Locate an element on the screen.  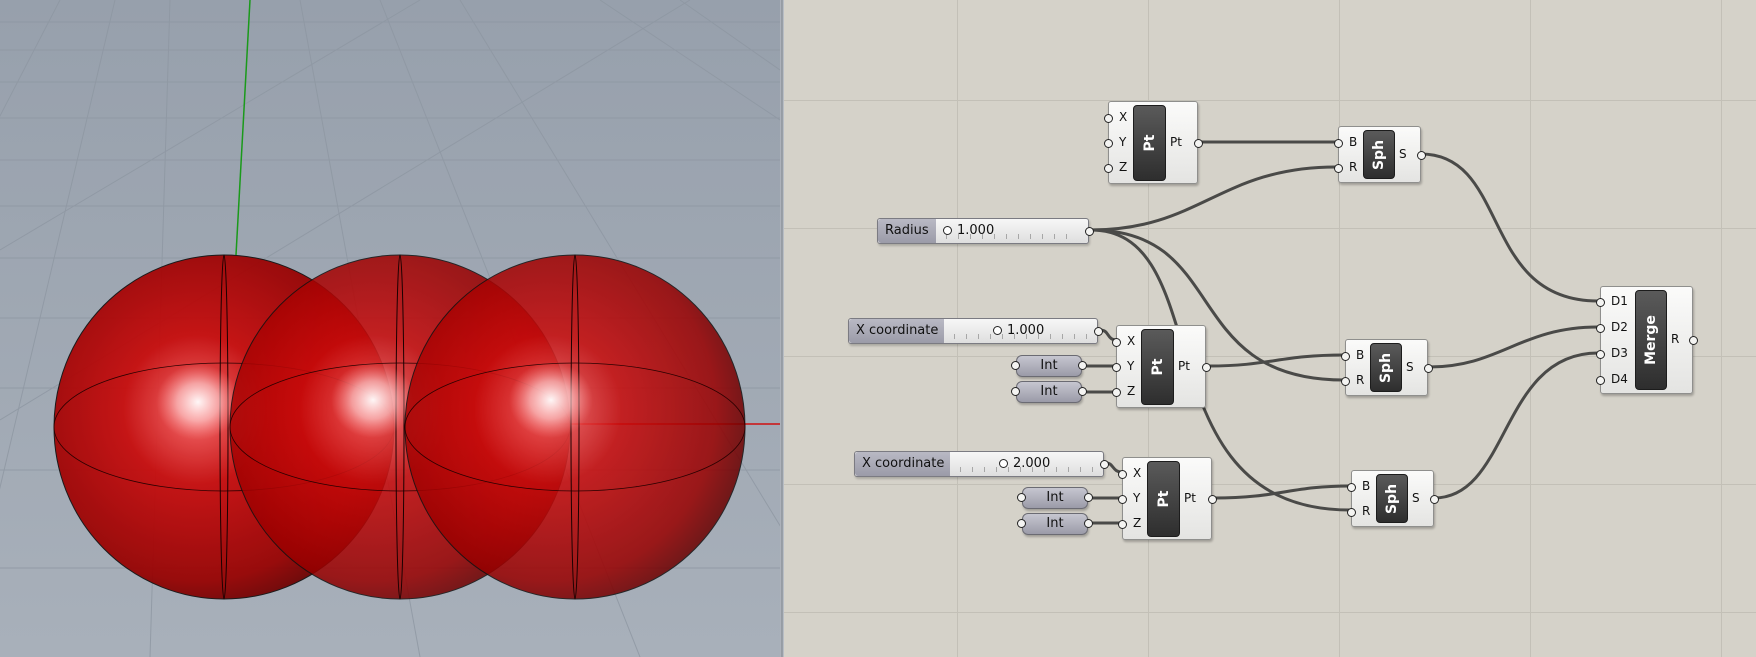
slider-label: Radius is located at coordinates (907, 231).